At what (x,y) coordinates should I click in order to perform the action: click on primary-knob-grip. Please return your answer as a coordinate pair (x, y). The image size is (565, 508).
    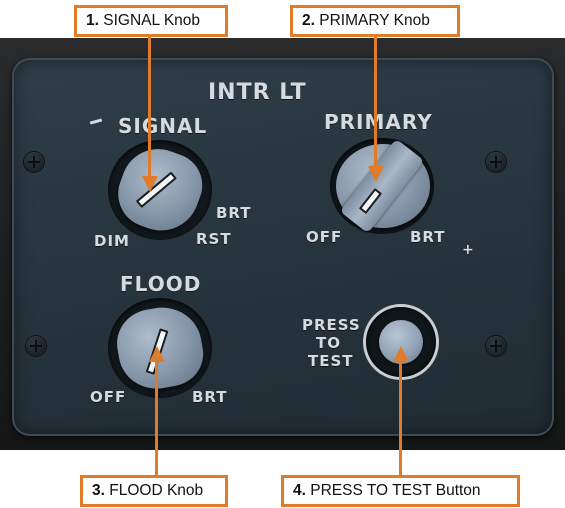
    Looking at the image, I should click on (382, 186).